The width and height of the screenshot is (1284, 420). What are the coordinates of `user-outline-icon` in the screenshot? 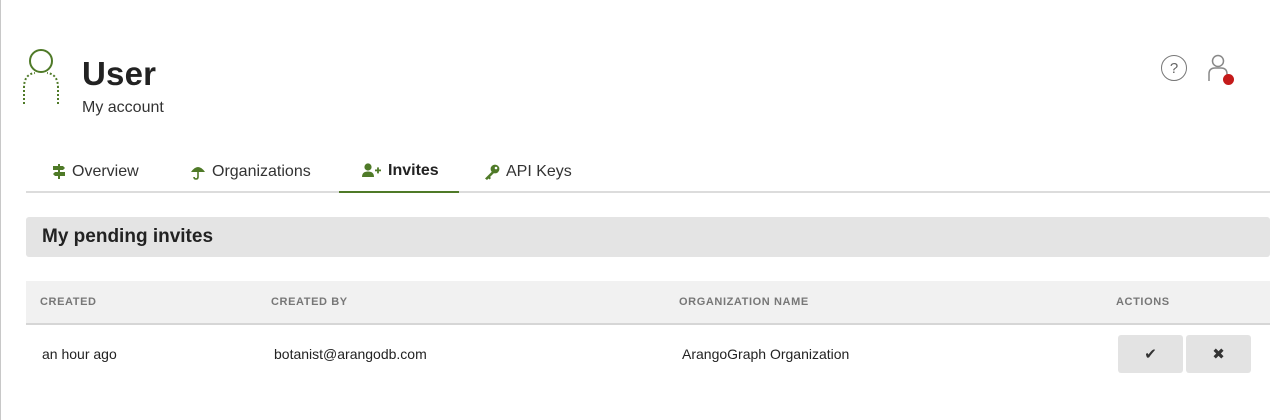 It's located at (42, 77).